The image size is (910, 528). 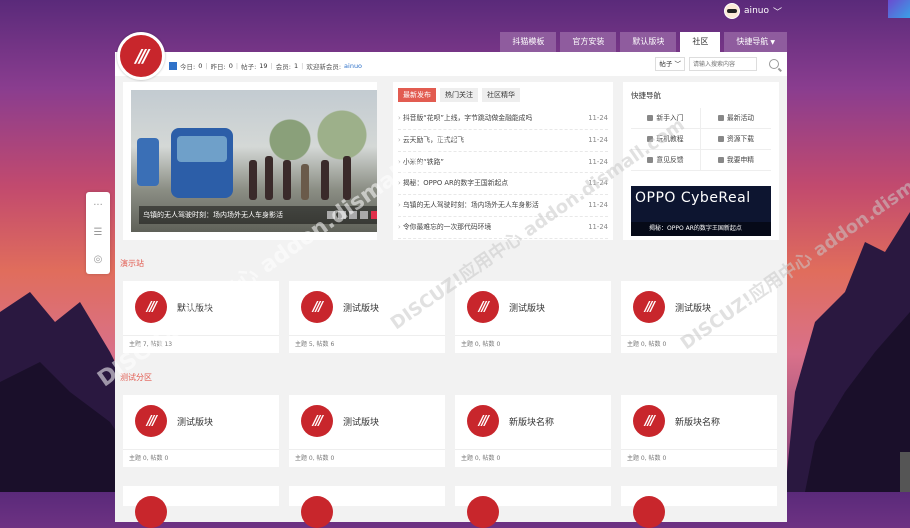 What do you see at coordinates (151, 344) in the screenshot?
I see `forum-stats: 主题 7, 帖数 13` at bounding box center [151, 344].